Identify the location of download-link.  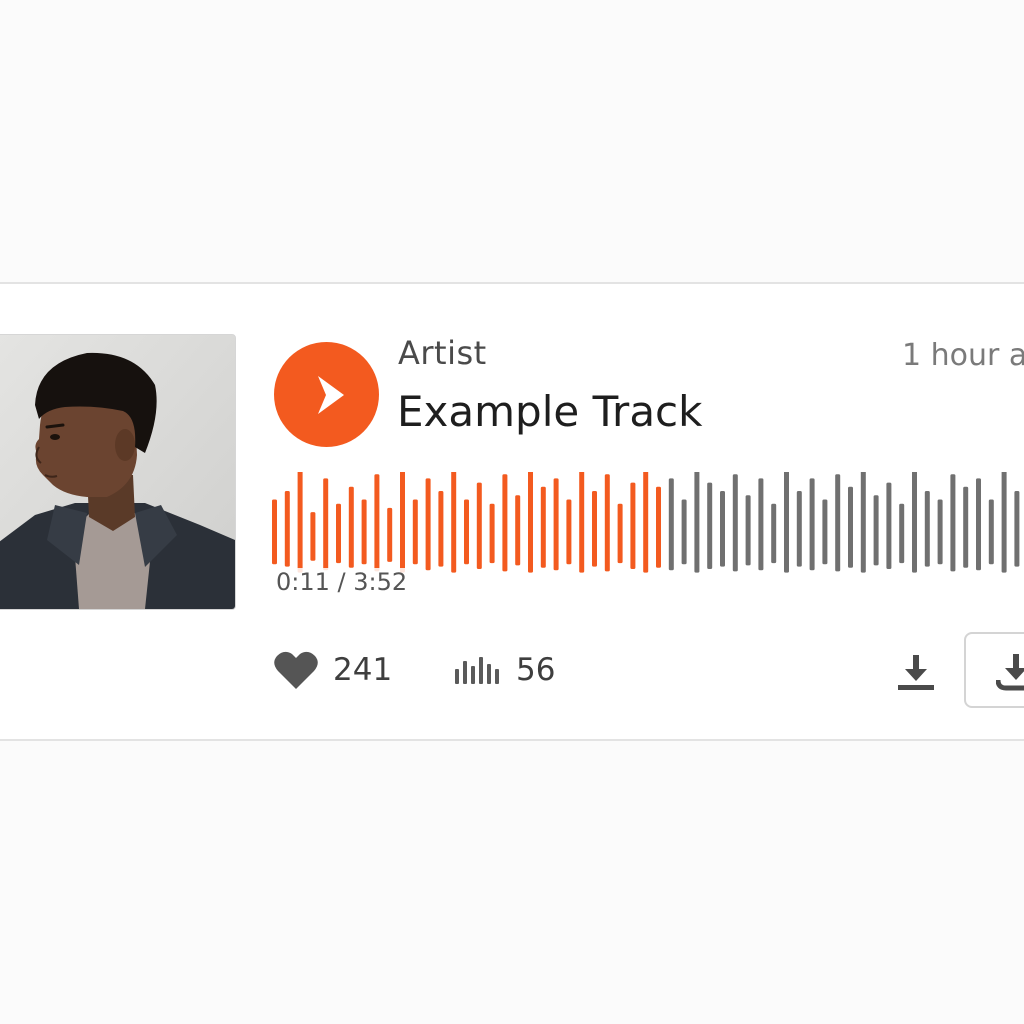
(916, 672).